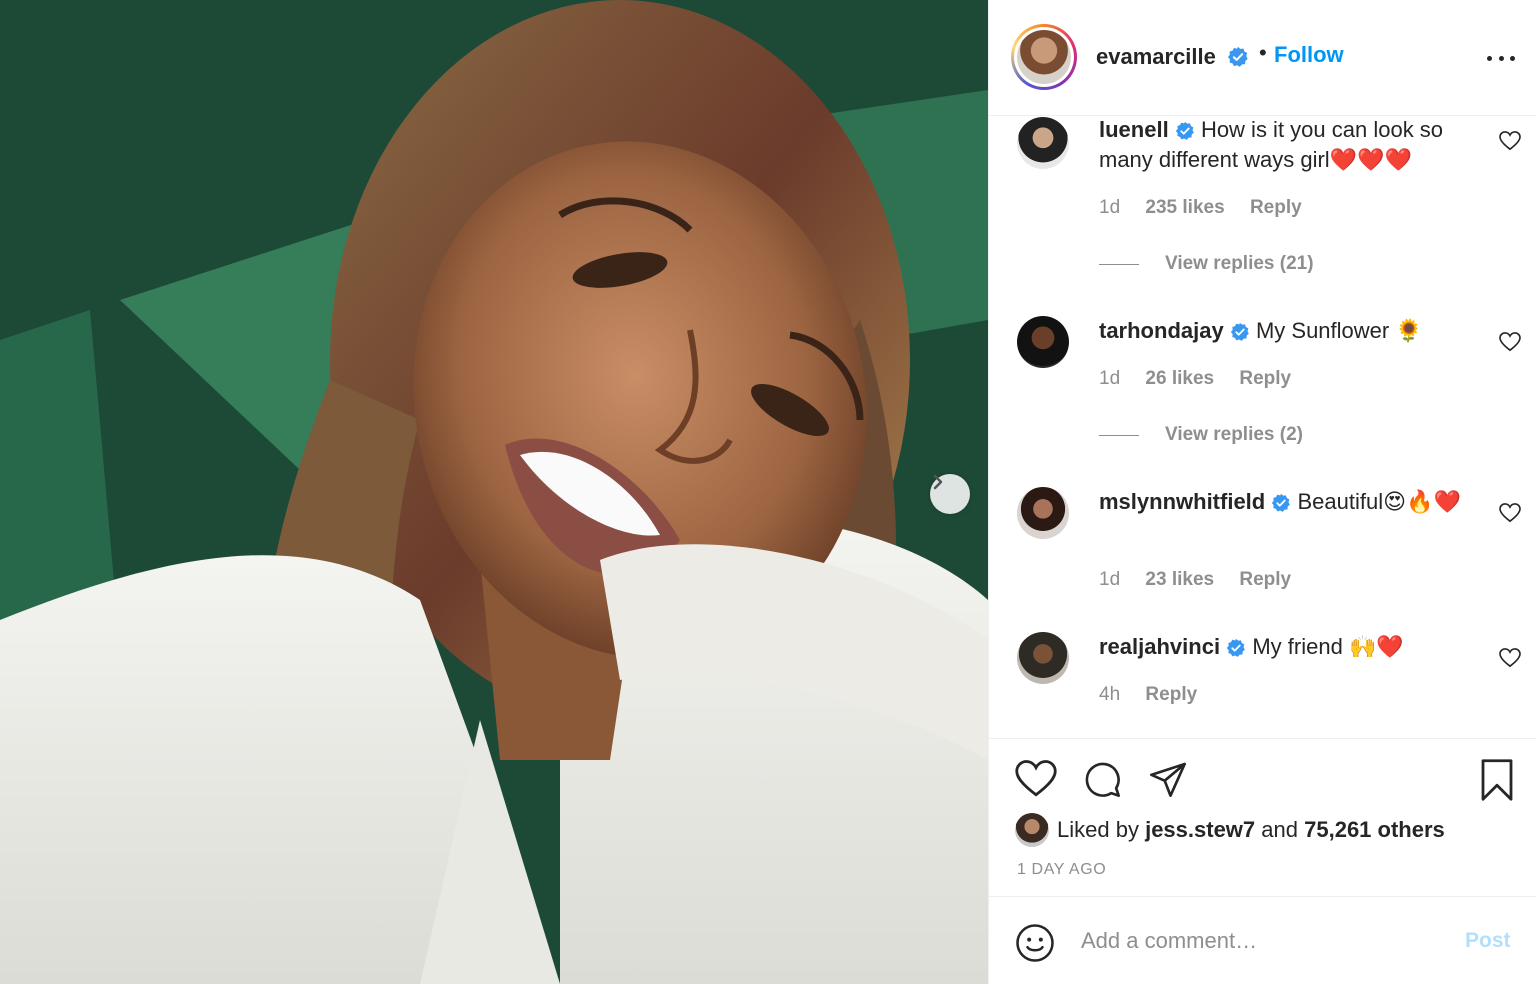 This screenshot has height=984, width=1536. What do you see at coordinates (1110, 694) in the screenshot?
I see `comment-age: 4h` at bounding box center [1110, 694].